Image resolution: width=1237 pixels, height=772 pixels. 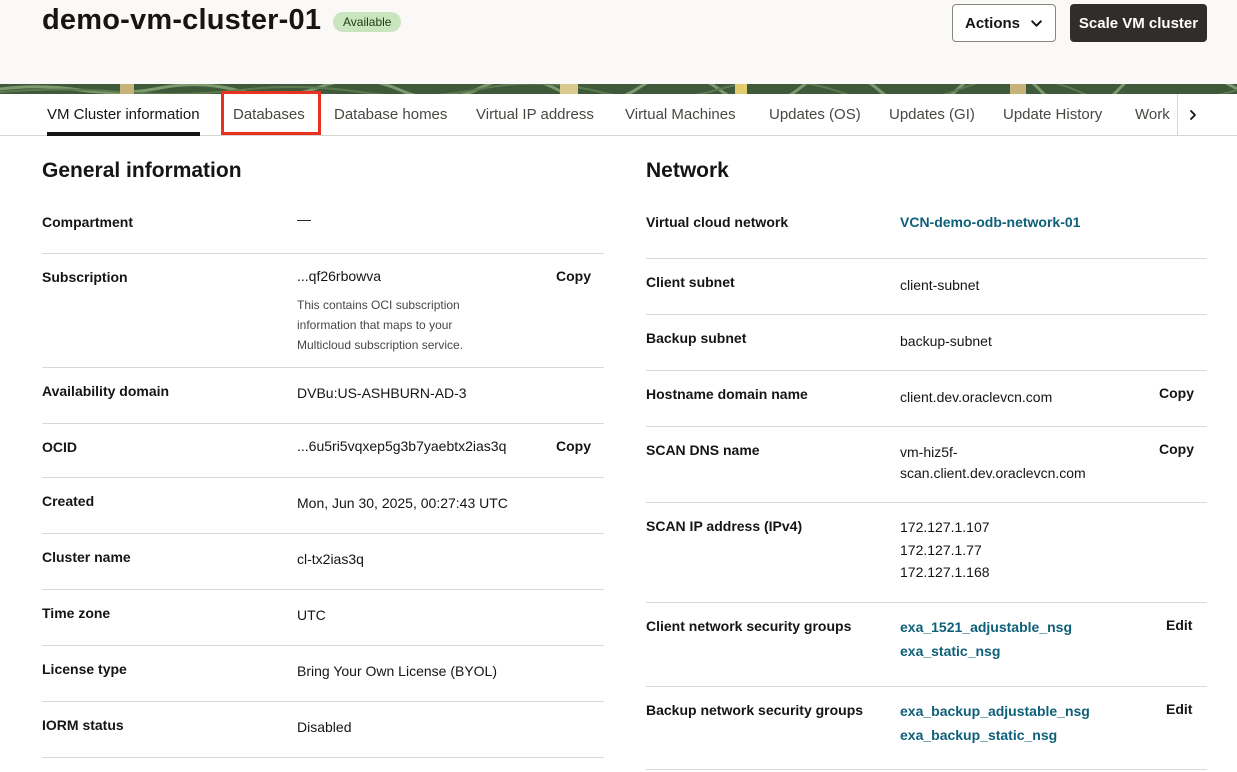 I want to click on tabs-scroll-right-button, so click(x=1193, y=115).